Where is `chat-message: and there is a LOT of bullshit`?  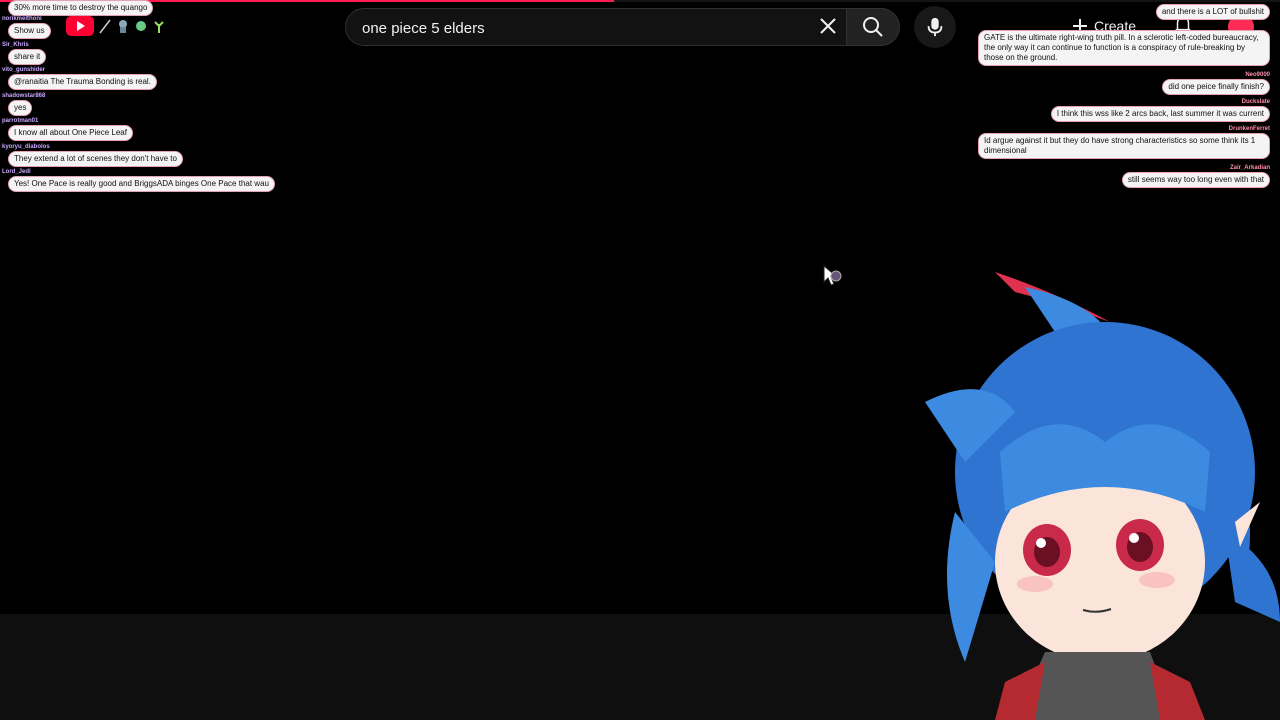
chat-message: and there is a LOT of bullshit is located at coordinates (1212, 12).